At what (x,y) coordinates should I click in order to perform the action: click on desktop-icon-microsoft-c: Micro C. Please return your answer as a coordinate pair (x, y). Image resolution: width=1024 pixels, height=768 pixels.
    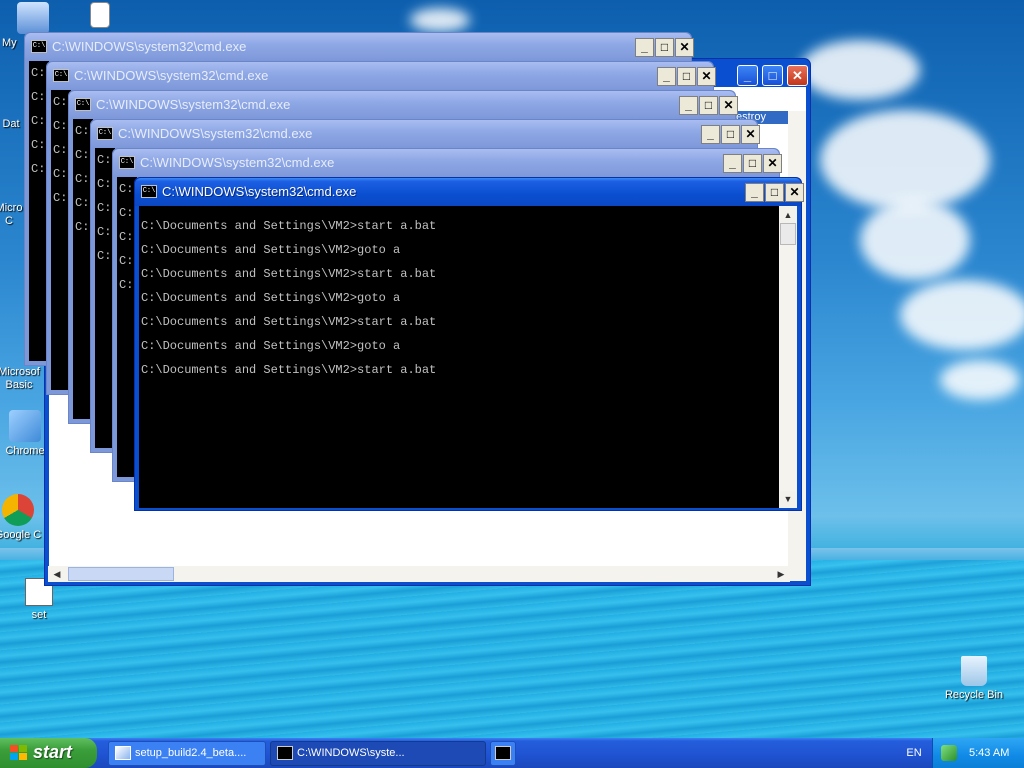
    Looking at the image, I should click on (12, 215).